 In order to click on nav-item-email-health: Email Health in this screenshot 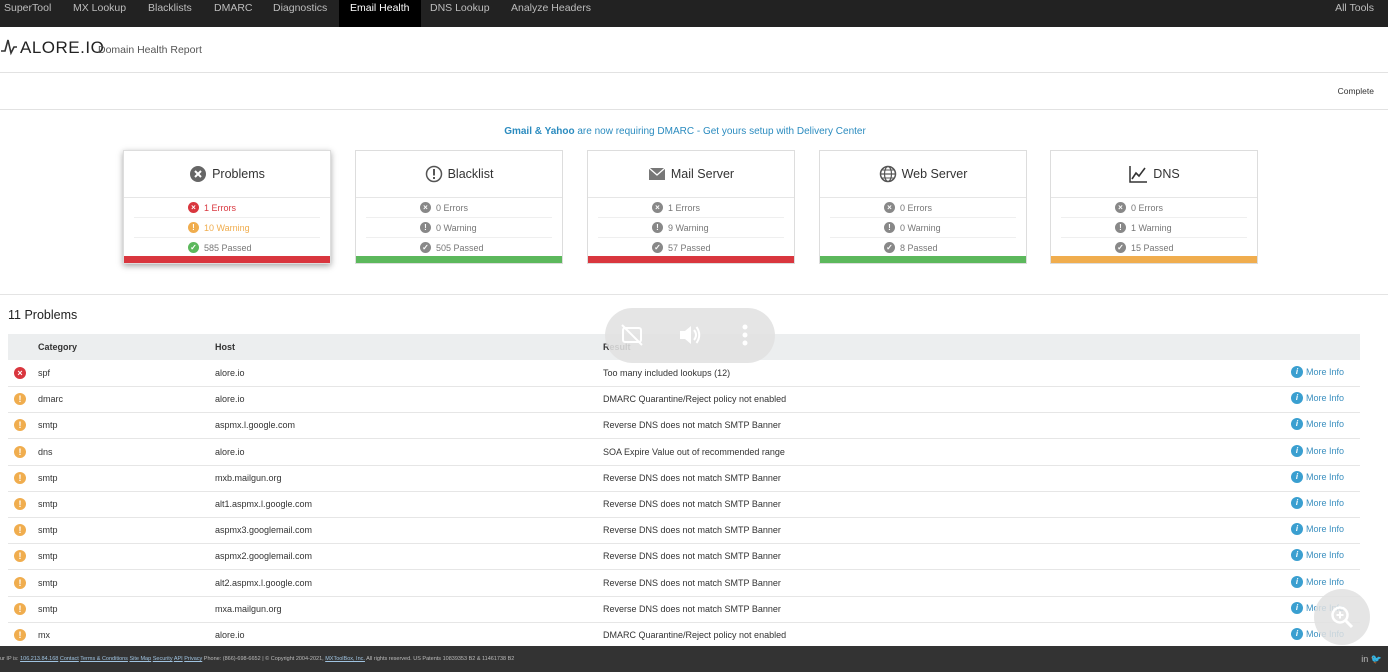, I will do `click(380, 13)`.